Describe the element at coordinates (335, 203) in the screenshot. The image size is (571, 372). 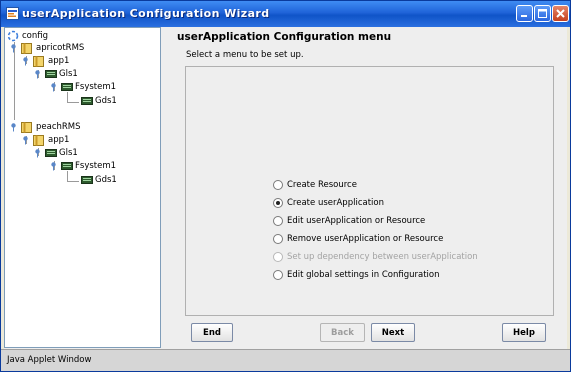
I see `option-label: Create userApplication` at that location.